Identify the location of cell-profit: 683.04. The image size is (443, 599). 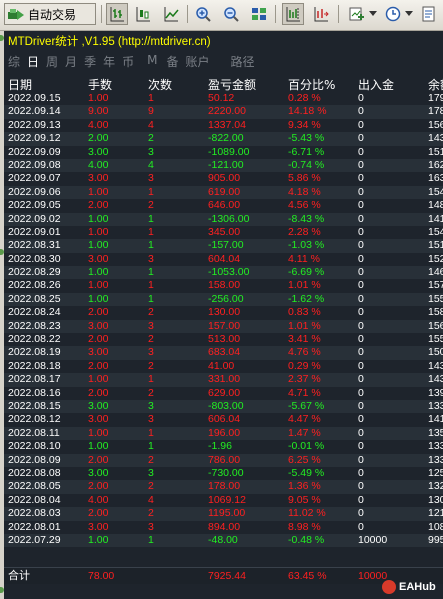
(224, 352).